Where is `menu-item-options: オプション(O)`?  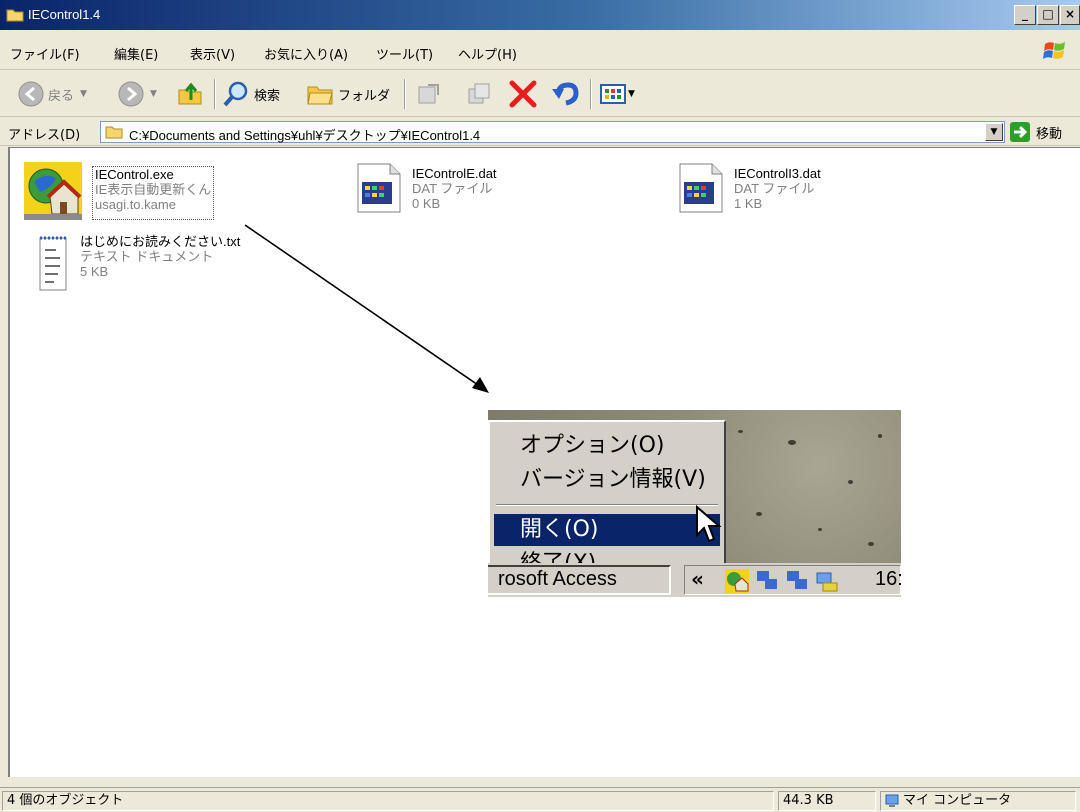 menu-item-options: オプション(O) is located at coordinates (607, 446).